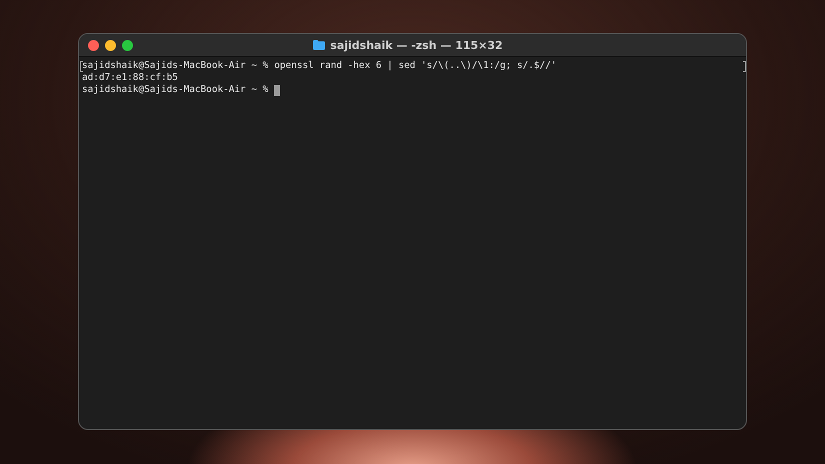  What do you see at coordinates (130, 78) in the screenshot?
I see `command-output: ad:d7:e1:88:cf:b5` at bounding box center [130, 78].